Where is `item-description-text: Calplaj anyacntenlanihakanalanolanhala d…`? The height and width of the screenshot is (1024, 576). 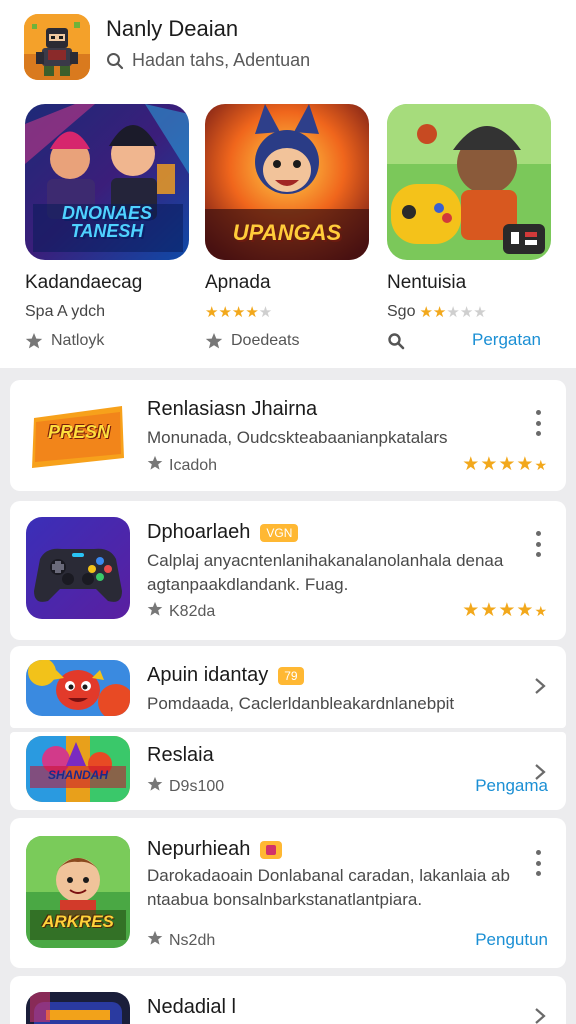
item-description-text: Calplaj anyacntenlanihakanalanolanhala d… is located at coordinates (325, 572).